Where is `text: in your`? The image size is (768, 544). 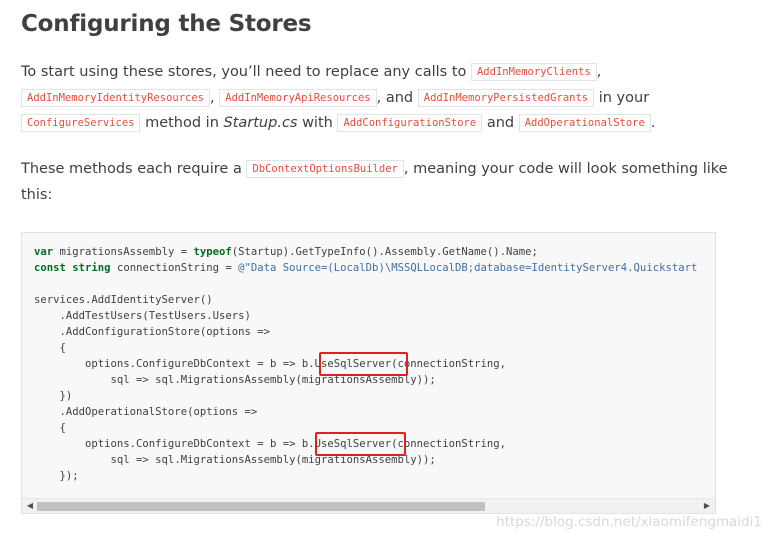
text: in your is located at coordinates (622, 97).